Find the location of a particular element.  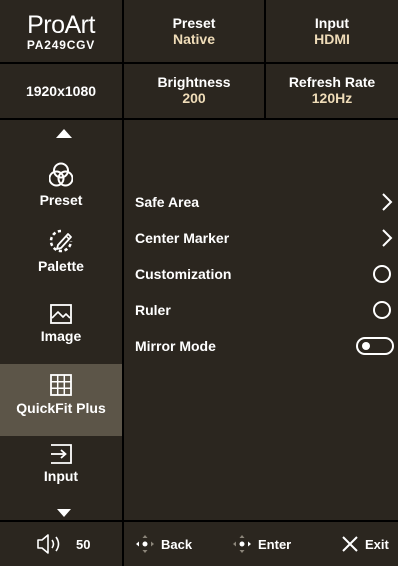

scroll-up-arrow-icon is located at coordinates (64, 133).